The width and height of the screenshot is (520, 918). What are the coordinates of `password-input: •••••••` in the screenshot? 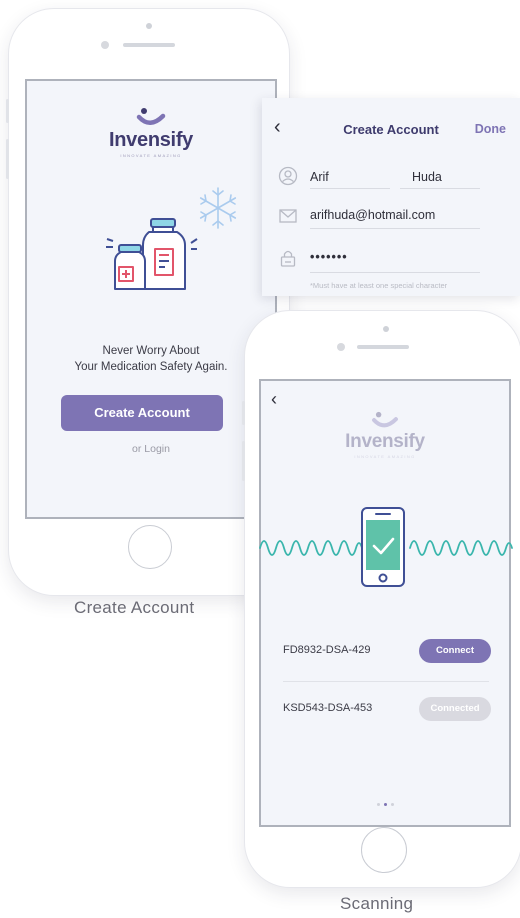 It's located at (329, 257).